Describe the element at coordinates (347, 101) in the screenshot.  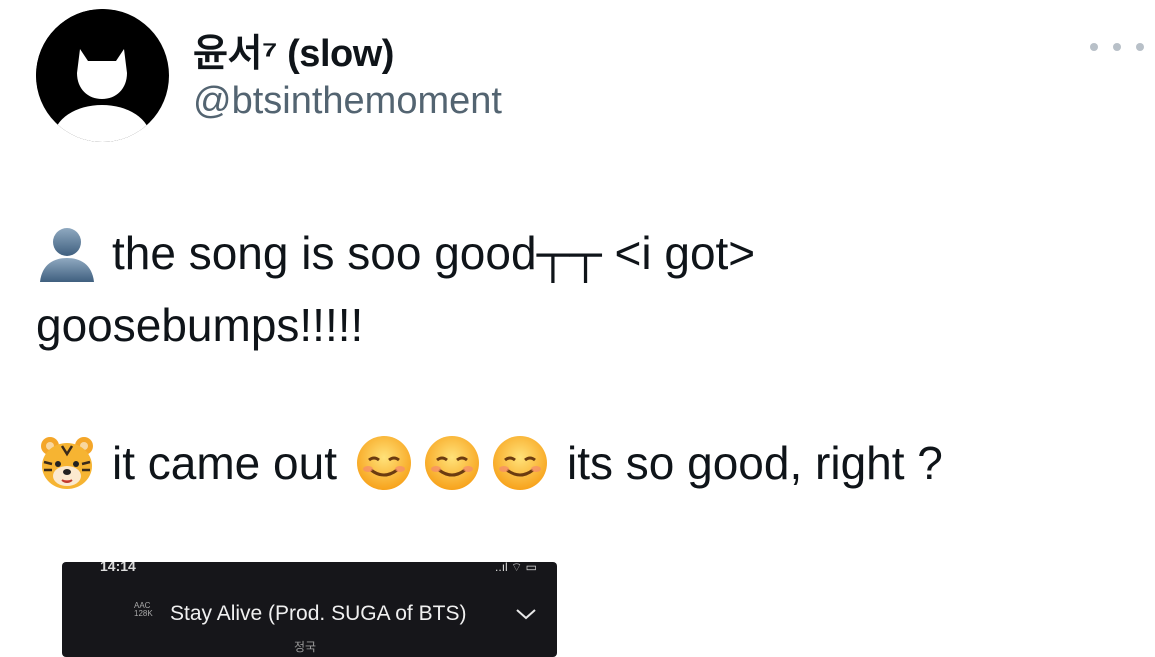
I see `user-handle: @btsinthemoment` at that location.